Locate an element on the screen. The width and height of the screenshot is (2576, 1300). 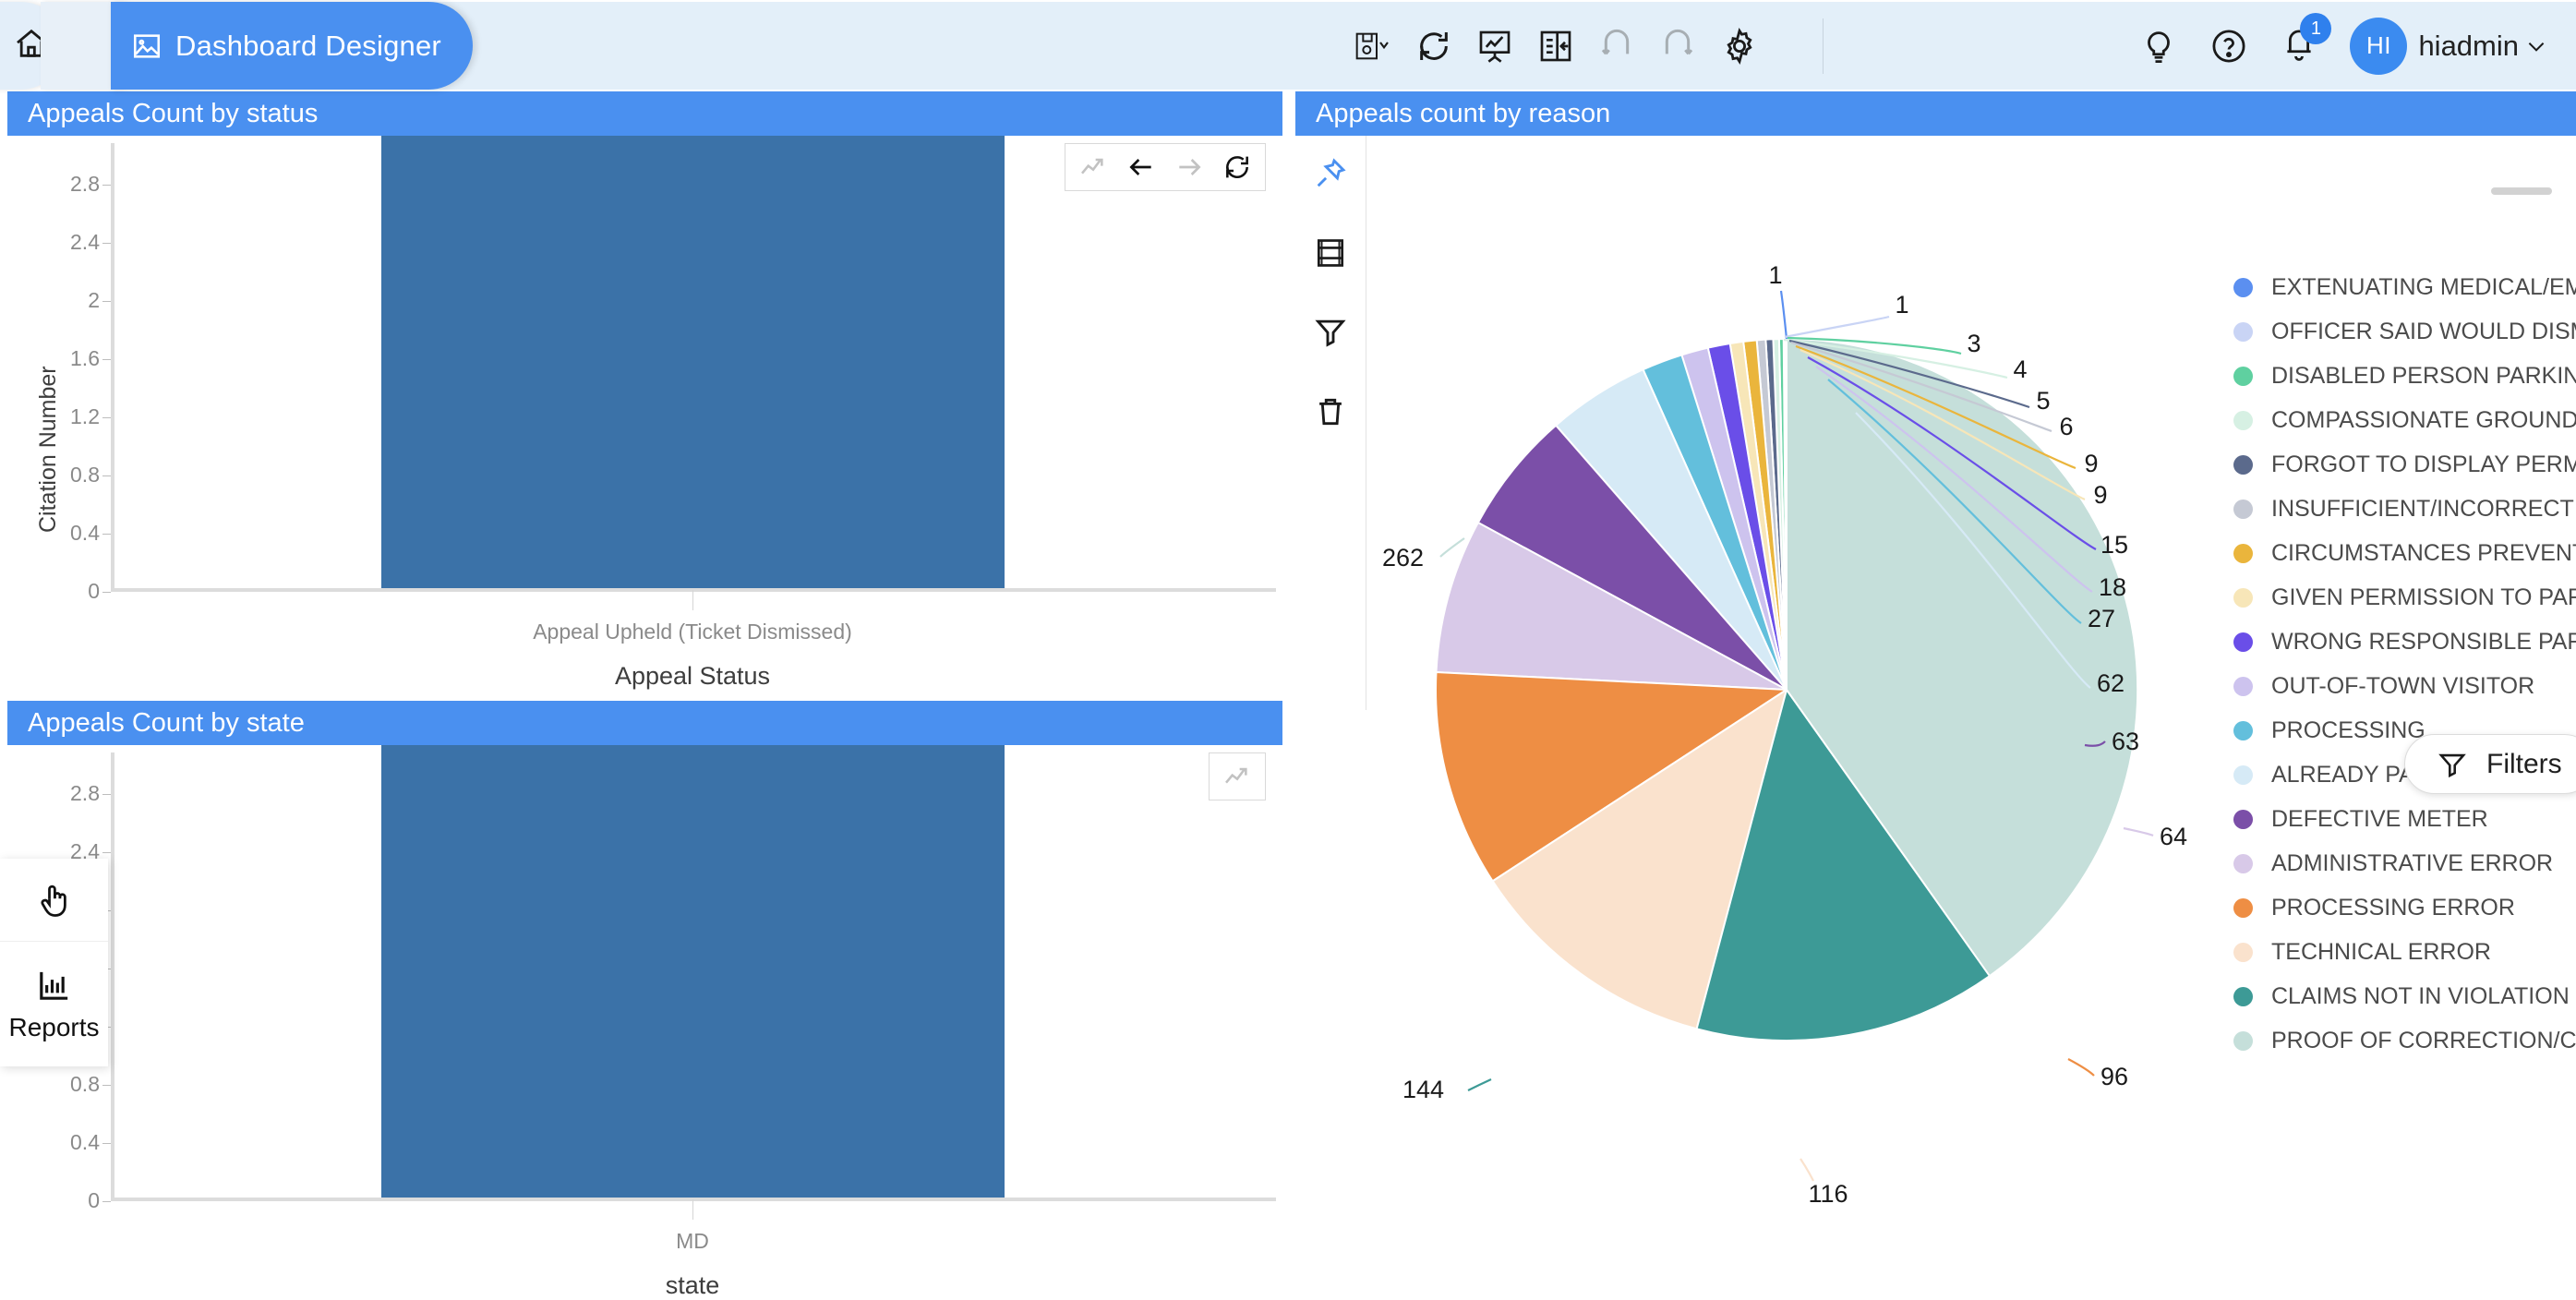
save-dropdown-icon is located at coordinates (1372, 46).